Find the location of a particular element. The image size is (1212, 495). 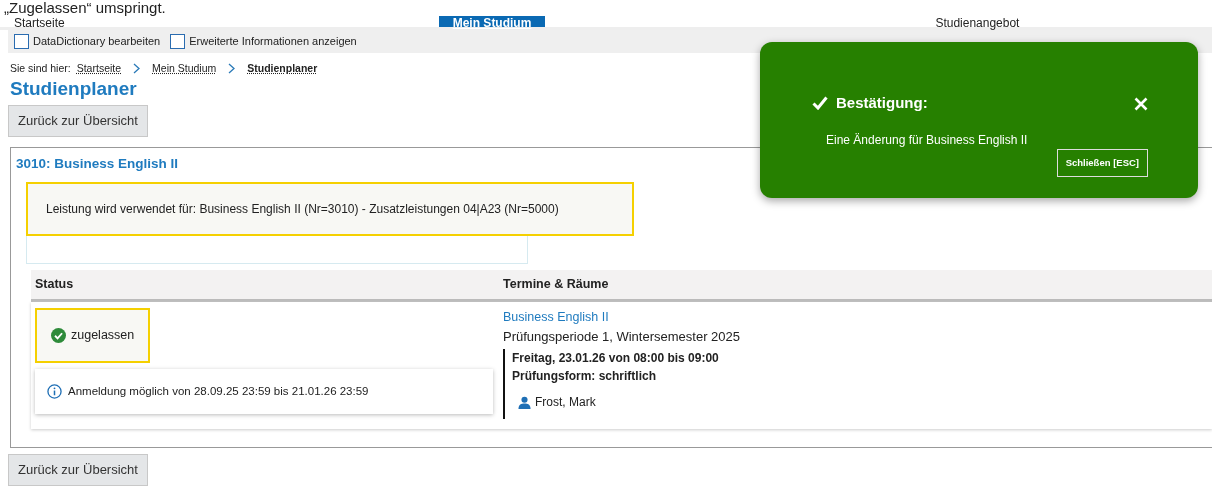

examiner-name: Frost, Mark is located at coordinates (565, 403).